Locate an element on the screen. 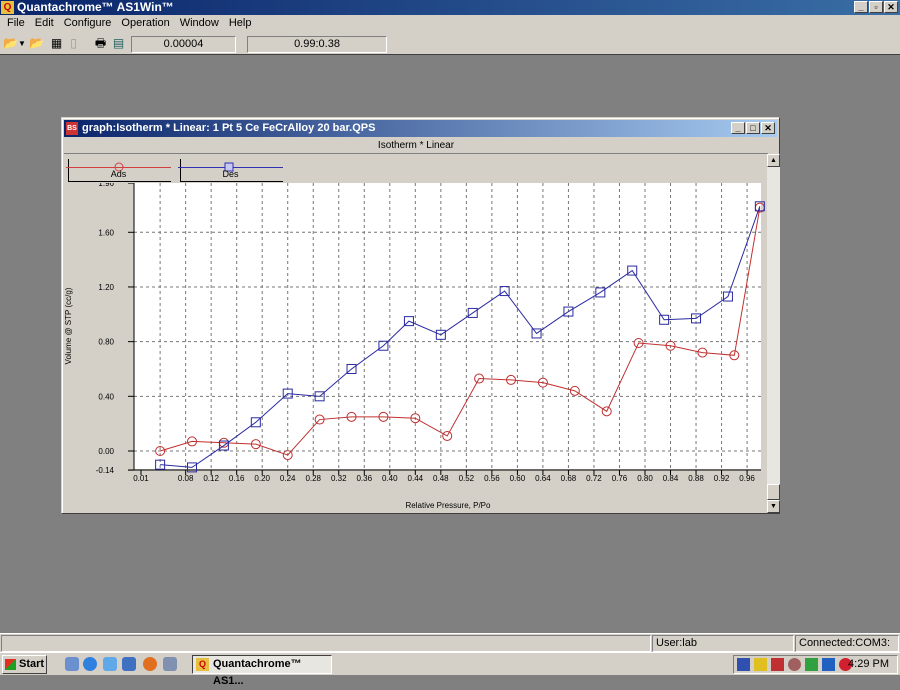 The image size is (900, 690). x-tick-label: 0.84 is located at coordinates (671, 478).